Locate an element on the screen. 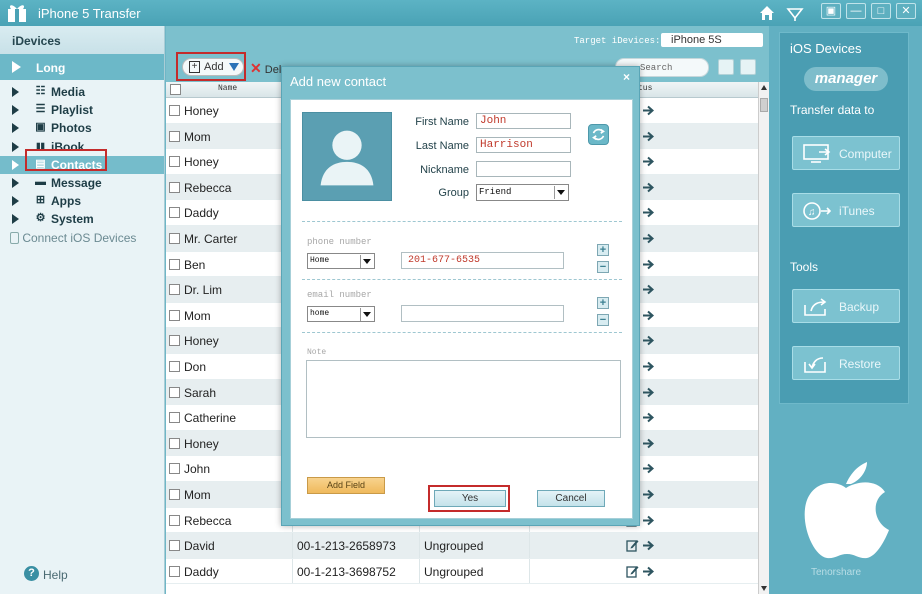  sidebar-item-media: ☷ Media is located at coordinates (82, 92).